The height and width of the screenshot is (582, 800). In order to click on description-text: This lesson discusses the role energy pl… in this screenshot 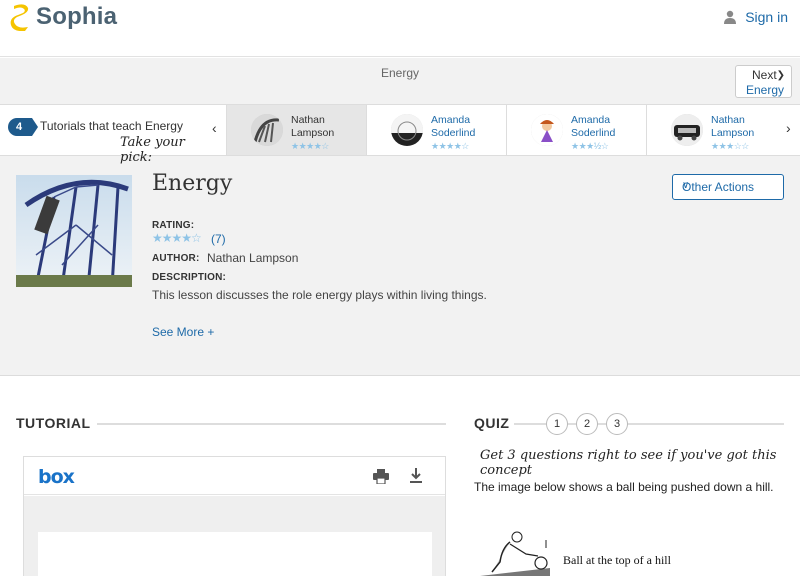, I will do `click(319, 295)`.